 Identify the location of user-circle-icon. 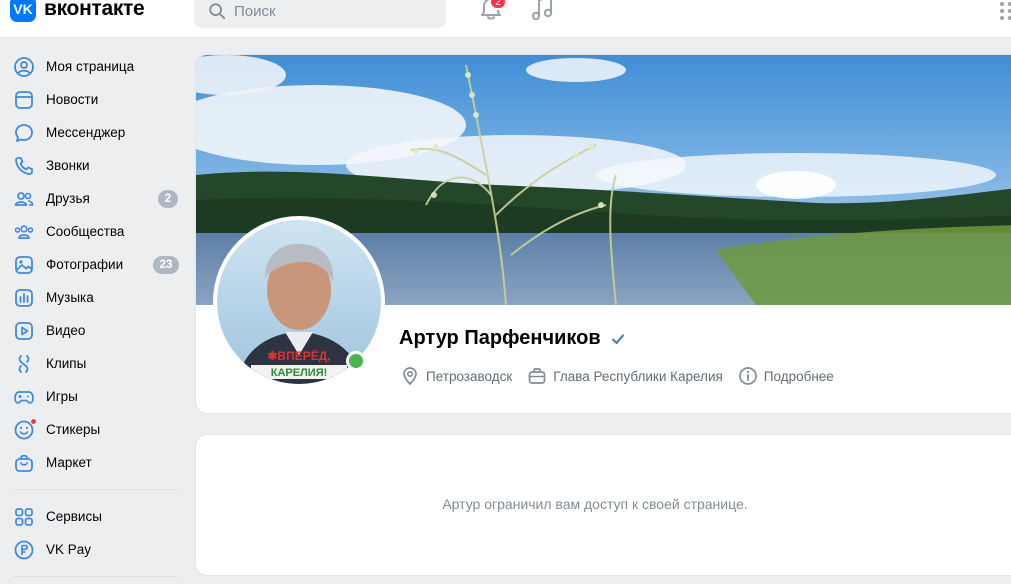
(24, 67).